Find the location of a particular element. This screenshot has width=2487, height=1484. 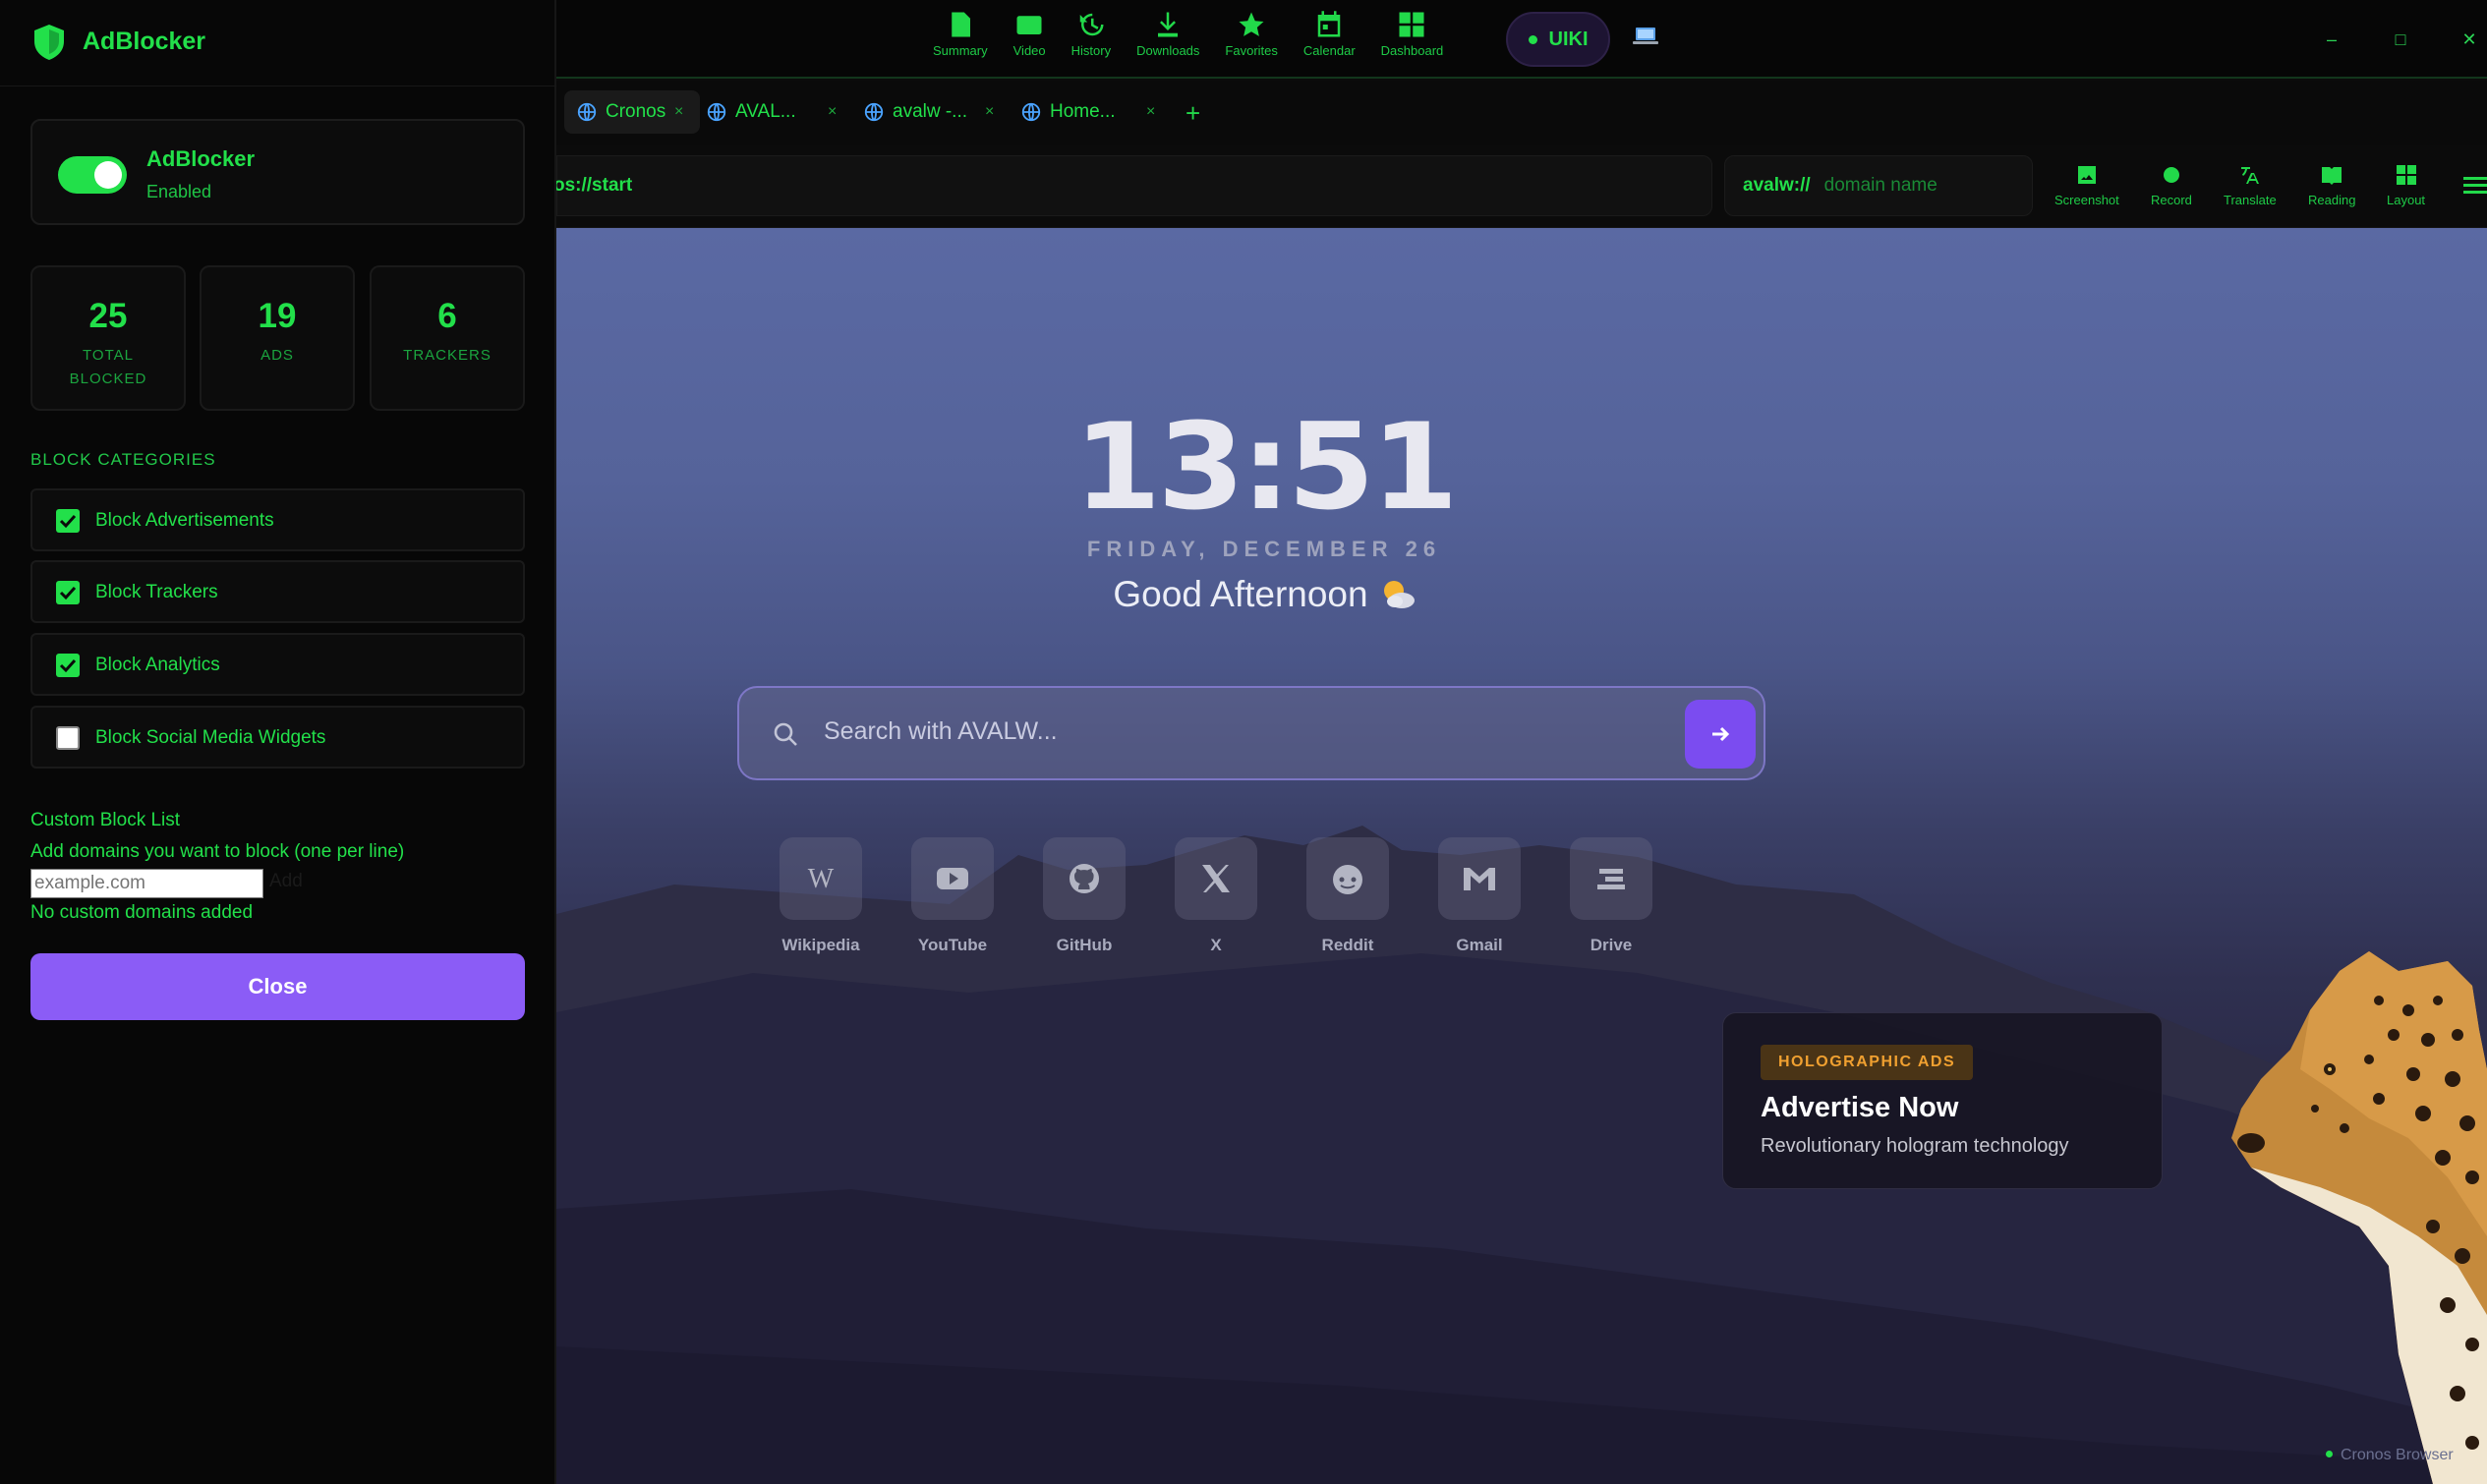

shortcut-gmail: Gmail is located at coordinates (1479, 896).